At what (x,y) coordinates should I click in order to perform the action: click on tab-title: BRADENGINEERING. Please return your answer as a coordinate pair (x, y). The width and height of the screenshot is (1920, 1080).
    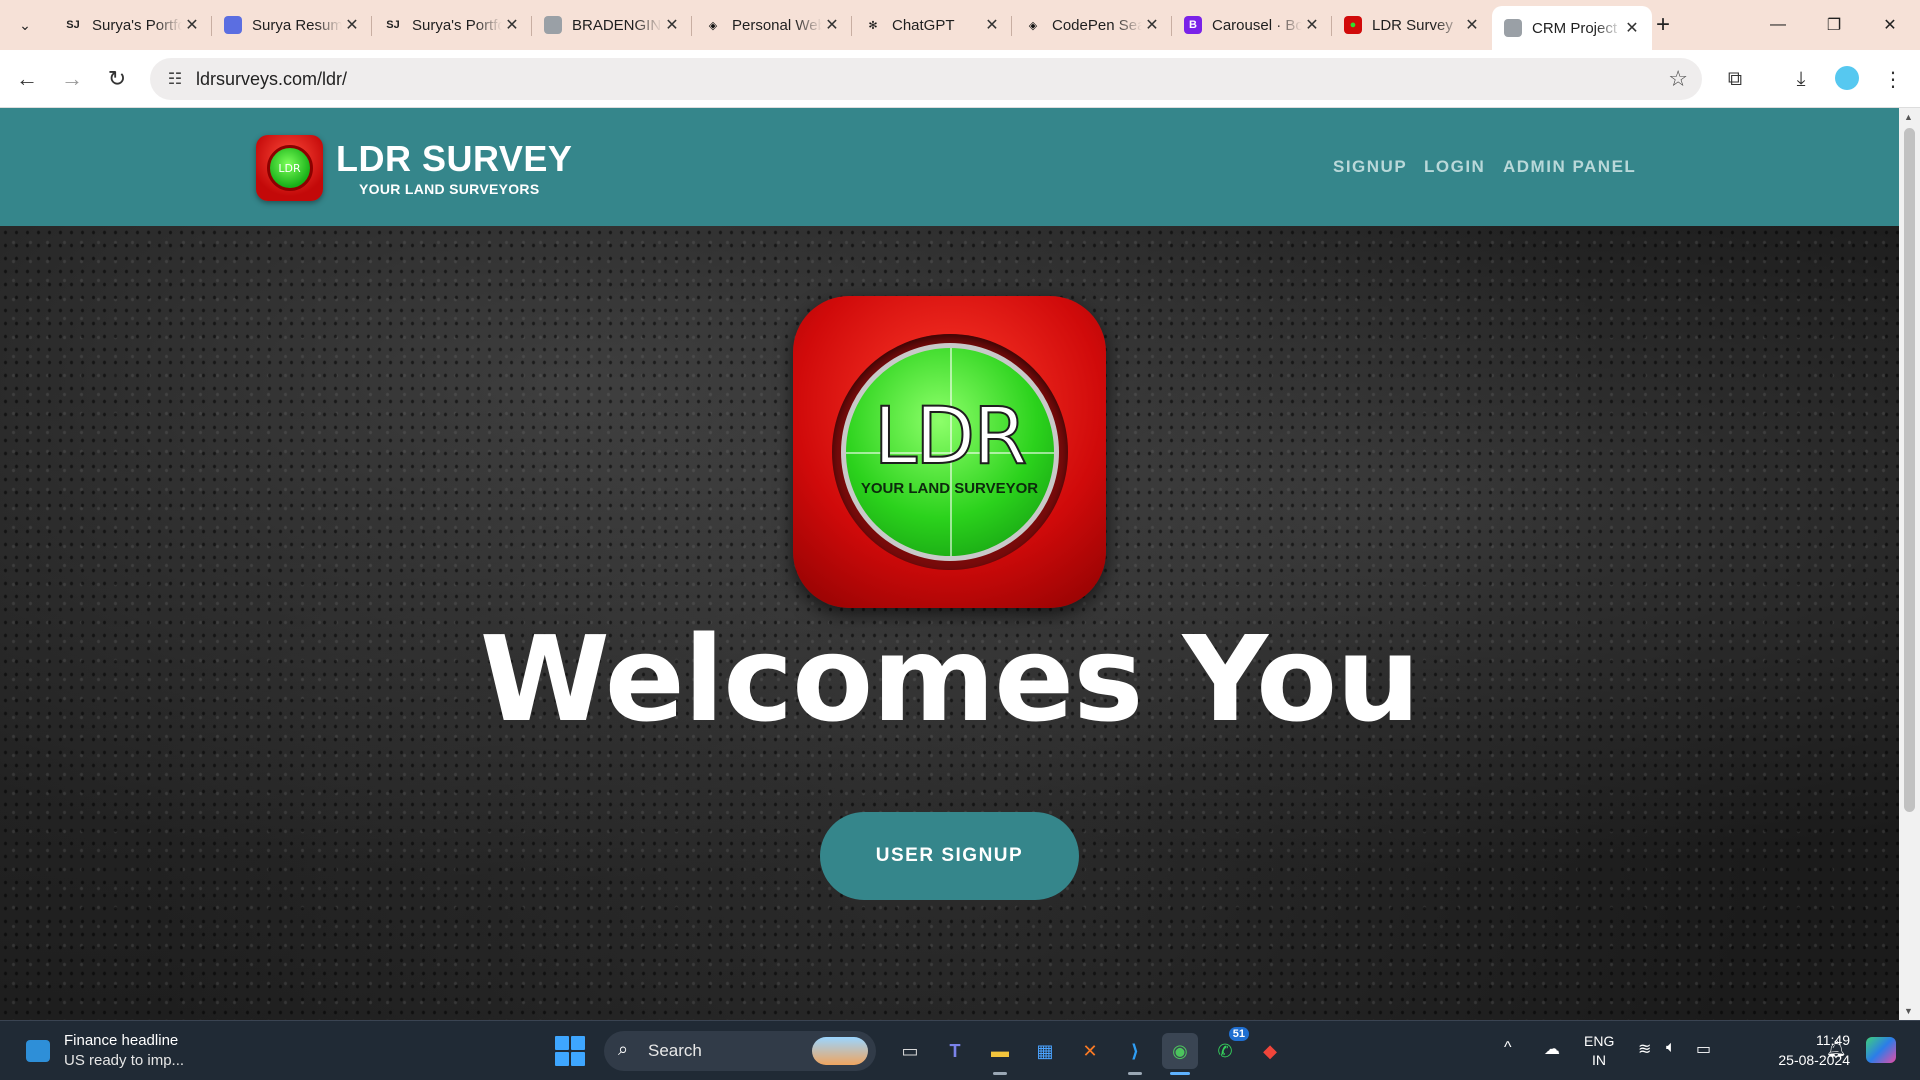
    Looking at the image, I should click on (617, 25).